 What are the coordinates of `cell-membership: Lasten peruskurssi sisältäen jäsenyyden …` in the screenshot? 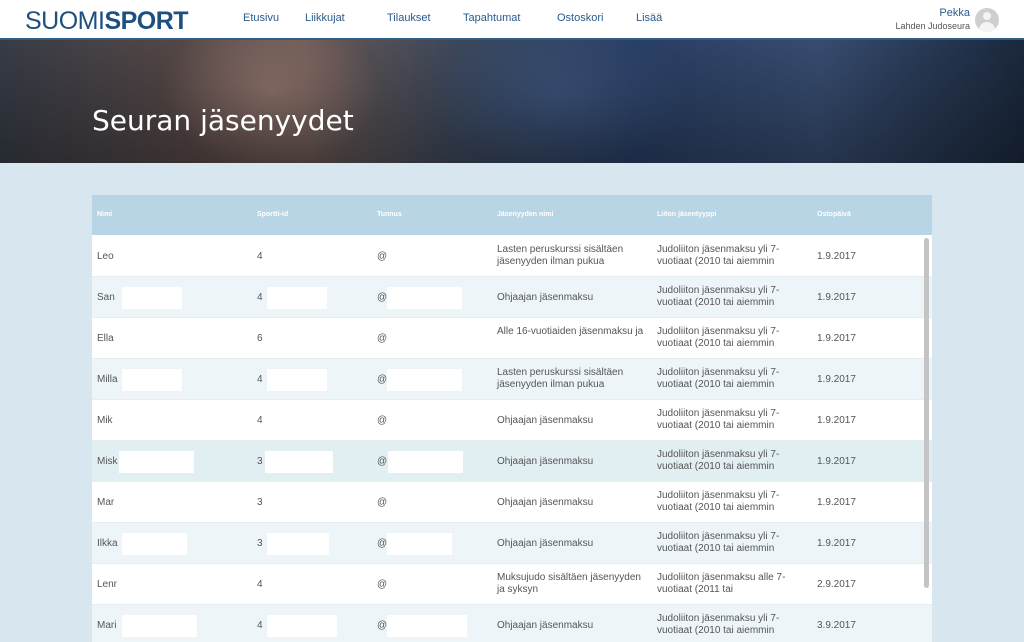 It's located at (560, 255).